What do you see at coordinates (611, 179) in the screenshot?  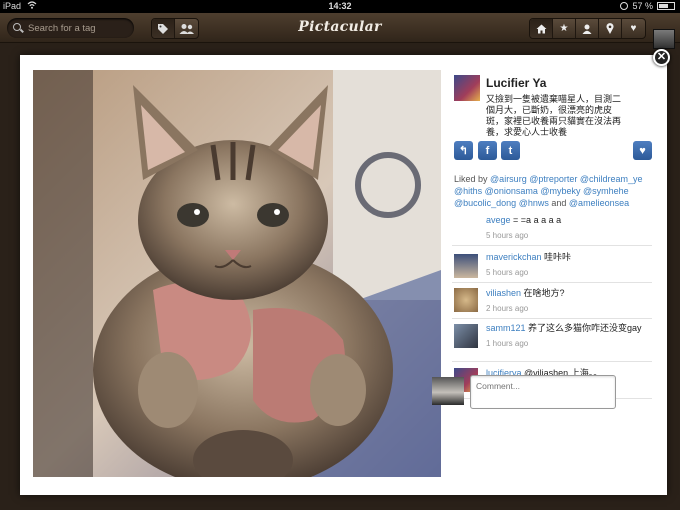 I see `like-user: @childream_ye` at bounding box center [611, 179].